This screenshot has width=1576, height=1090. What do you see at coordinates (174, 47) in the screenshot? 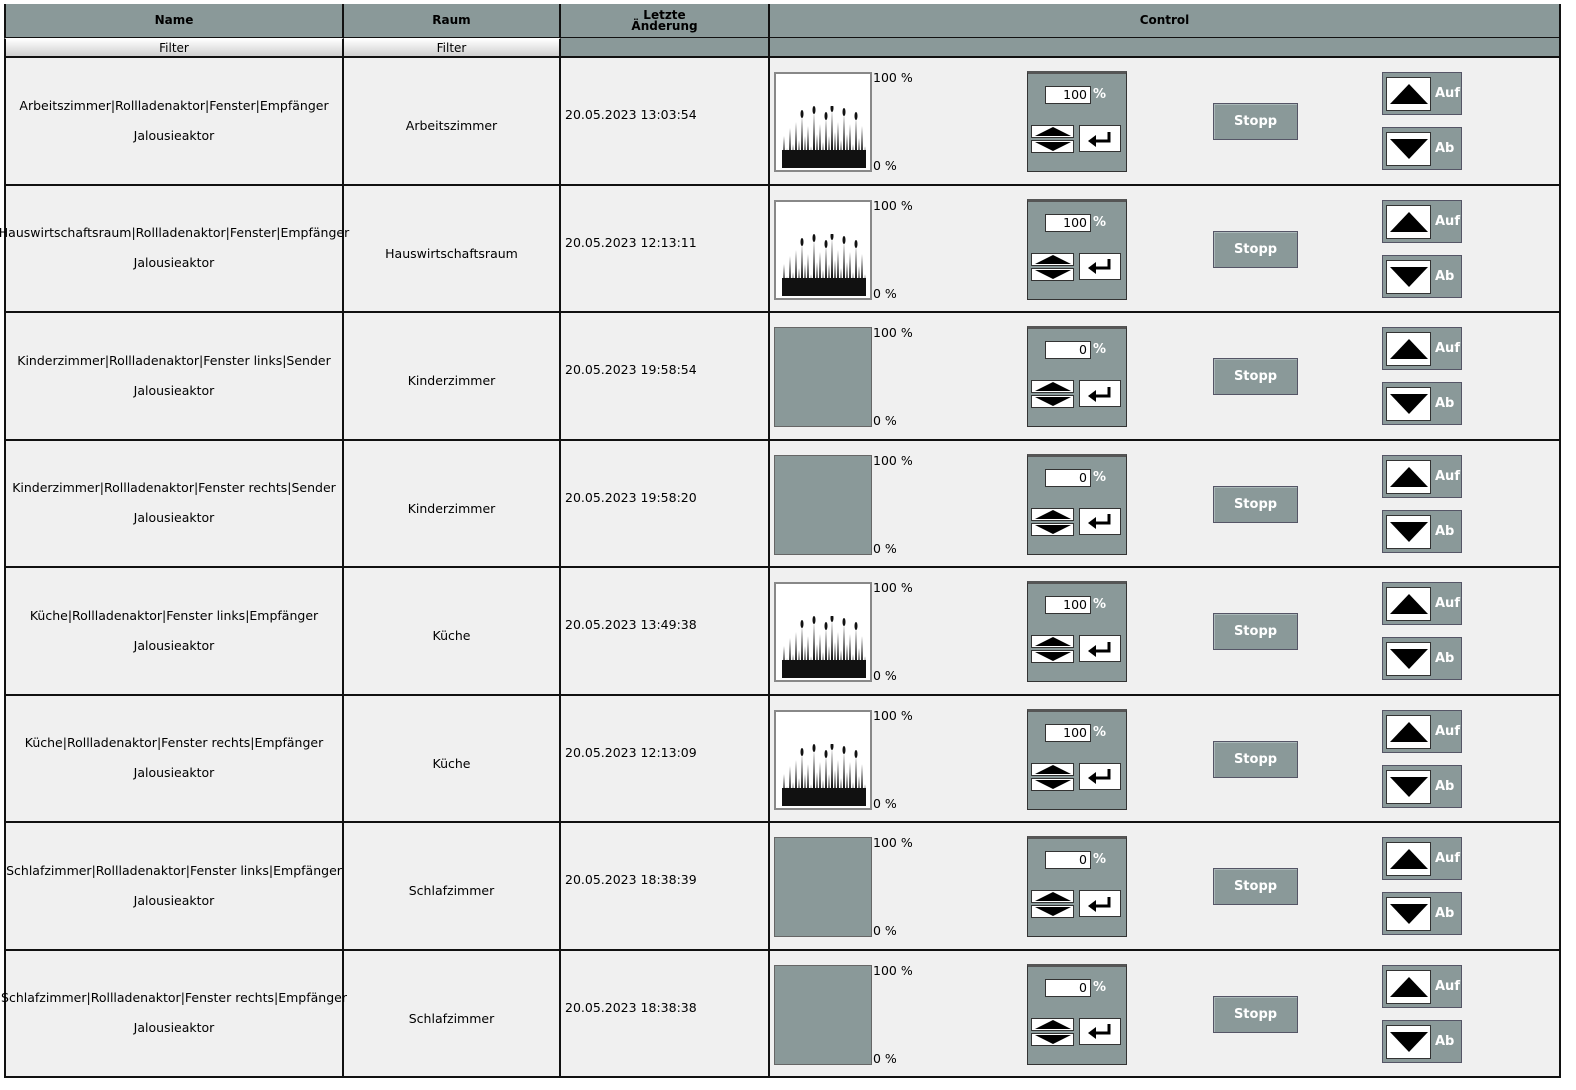
I see `filter-name-button: Filter` at bounding box center [174, 47].